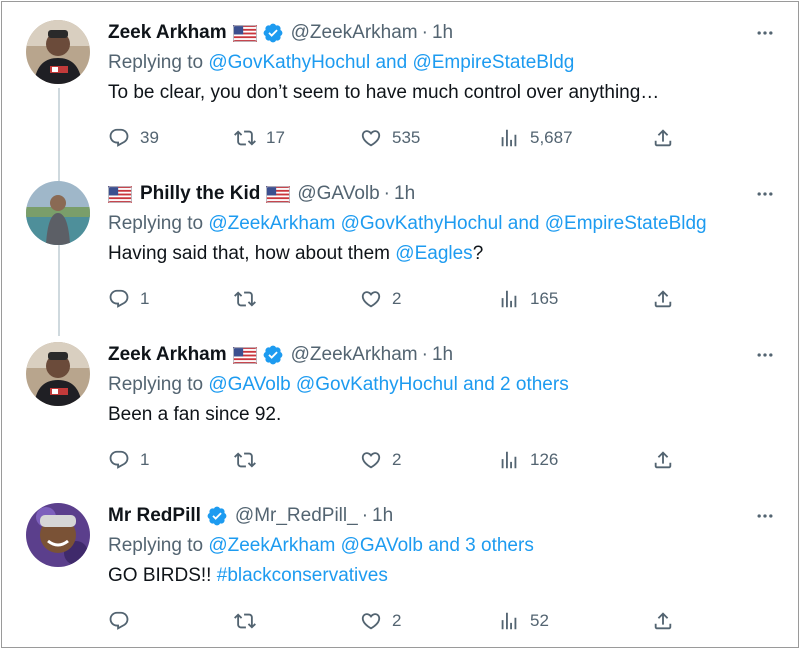 This screenshot has width=800, height=650. I want to click on hashtag-link: #blackconservatives, so click(302, 575).